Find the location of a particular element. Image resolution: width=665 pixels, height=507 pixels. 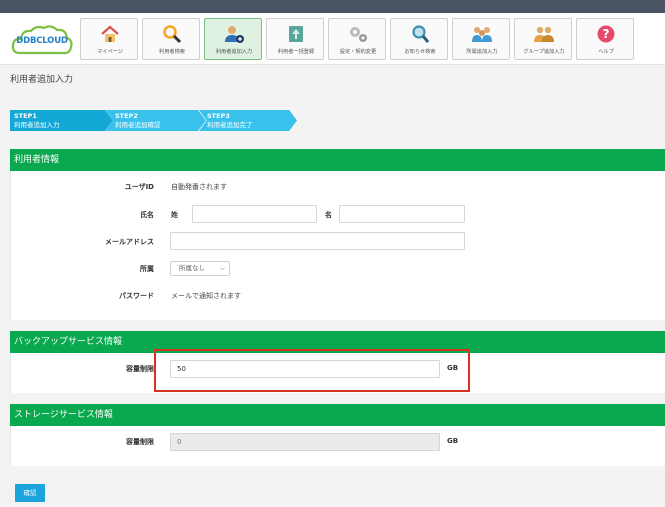

confirm-button: 確認 is located at coordinates (30, 493).